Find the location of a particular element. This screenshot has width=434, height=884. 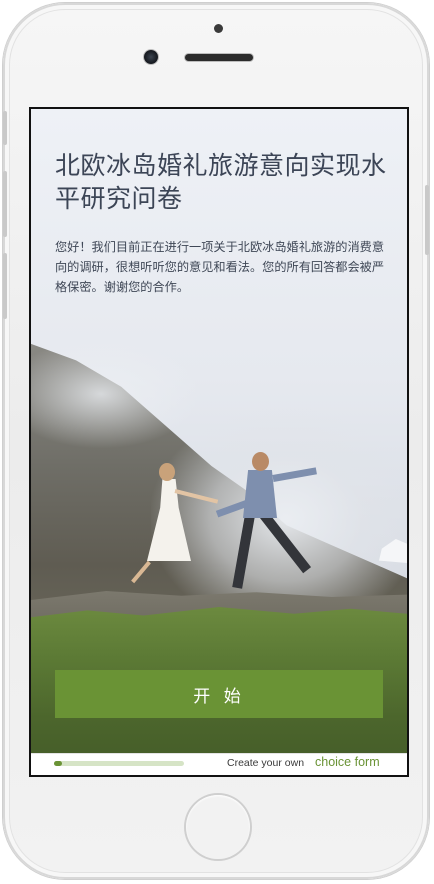

proximity-sensor-icon is located at coordinates (218, 28).